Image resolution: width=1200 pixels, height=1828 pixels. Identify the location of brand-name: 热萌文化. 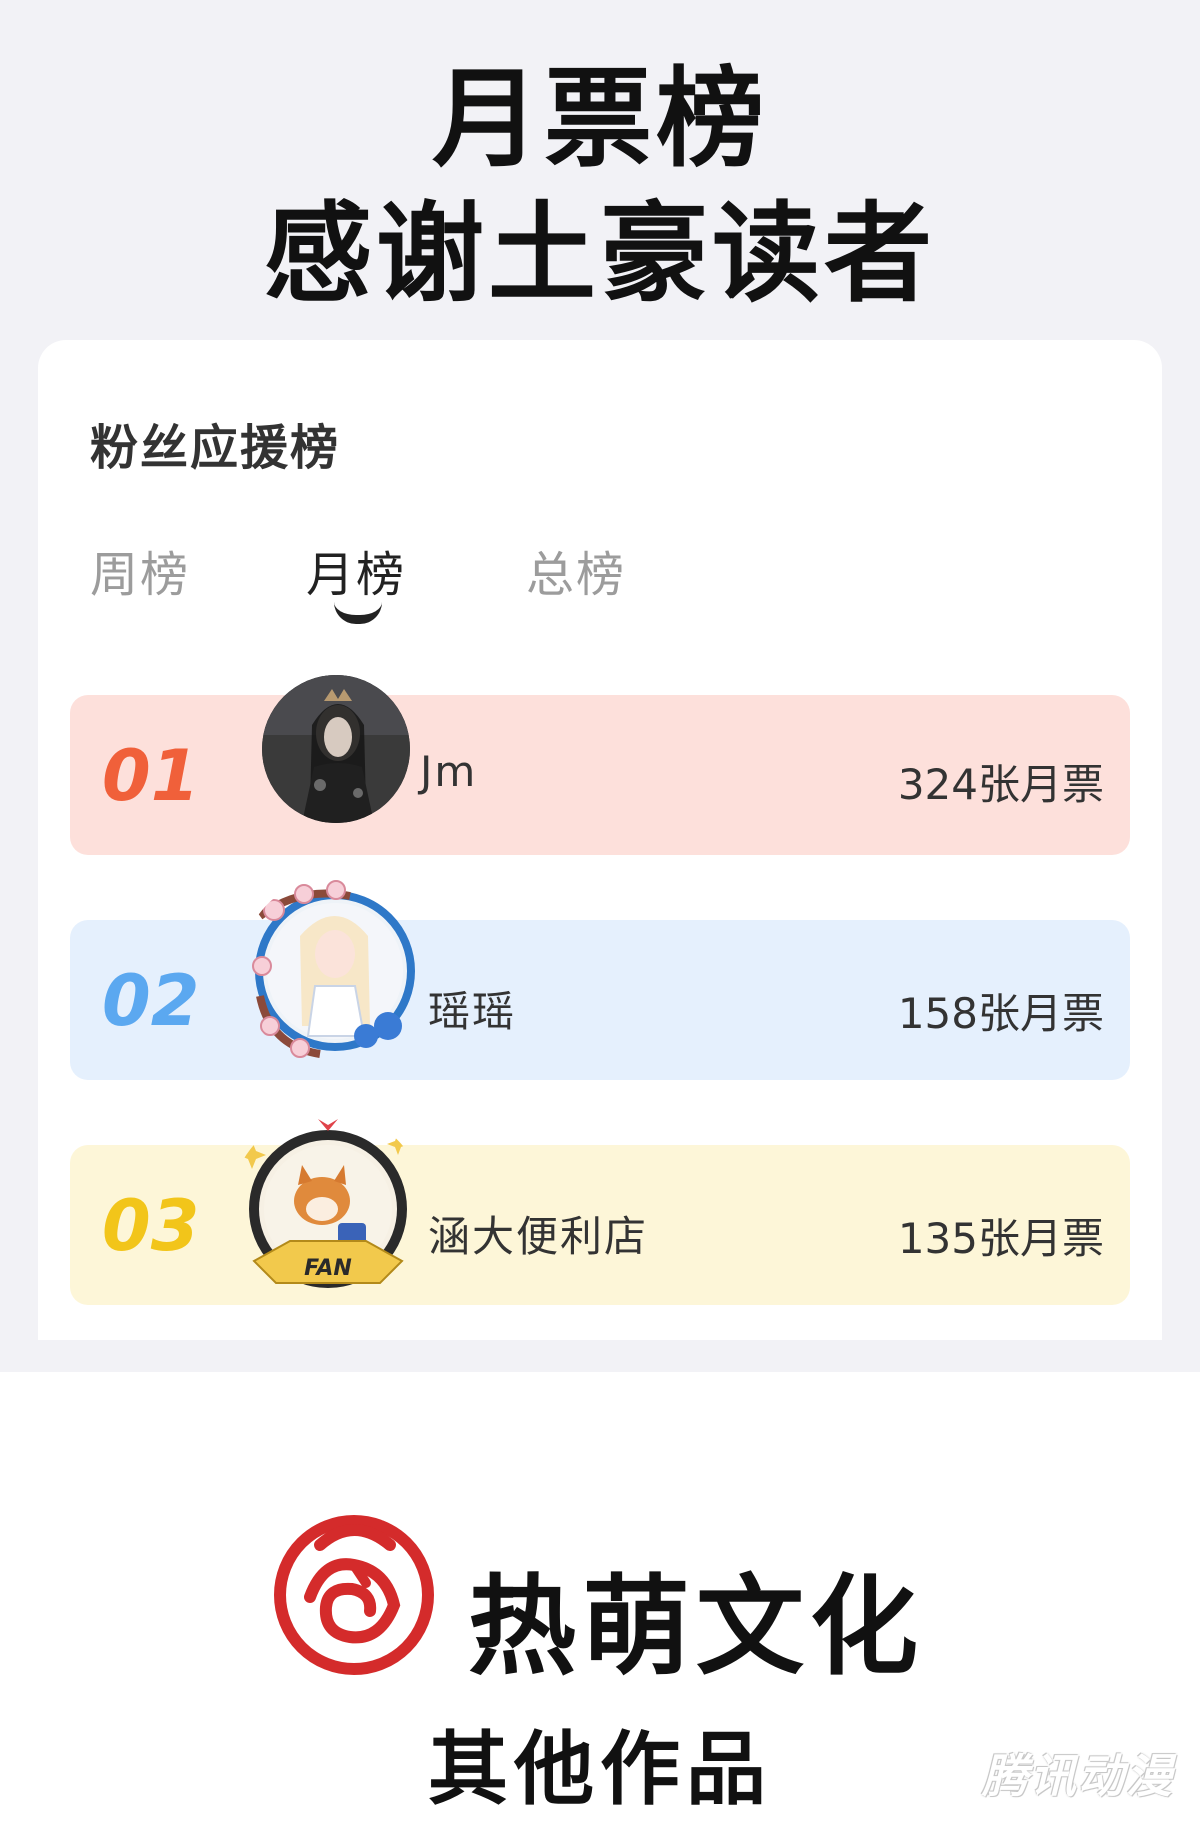
(696, 1627).